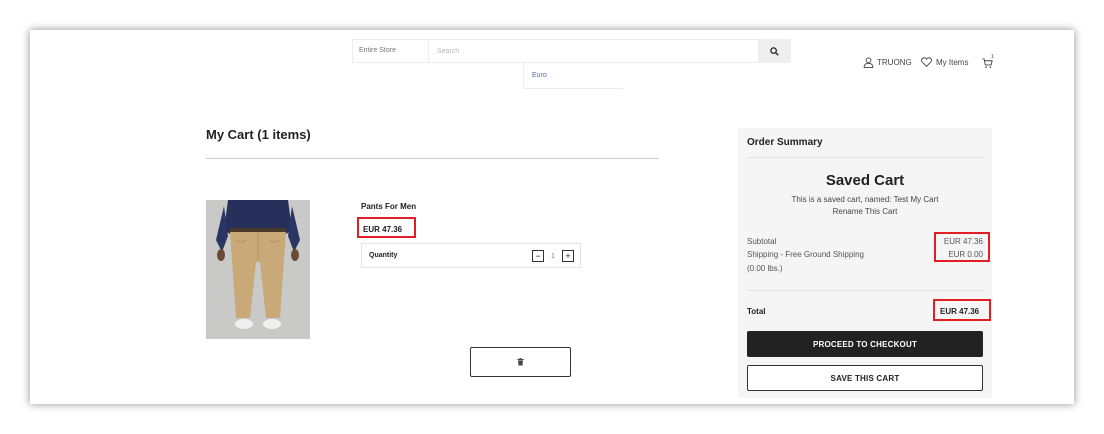  I want to click on currency-option-euro: Euro, so click(573, 76).